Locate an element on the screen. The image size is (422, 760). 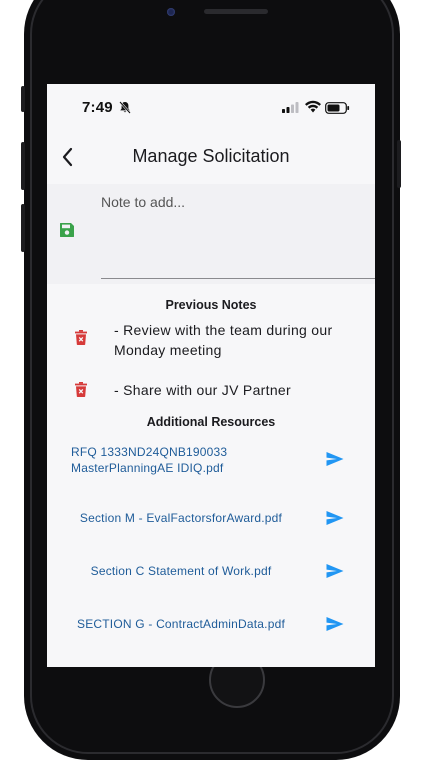
resource-link: Section M - EvalFactorsforAward.pdf is located at coordinates (181, 518).